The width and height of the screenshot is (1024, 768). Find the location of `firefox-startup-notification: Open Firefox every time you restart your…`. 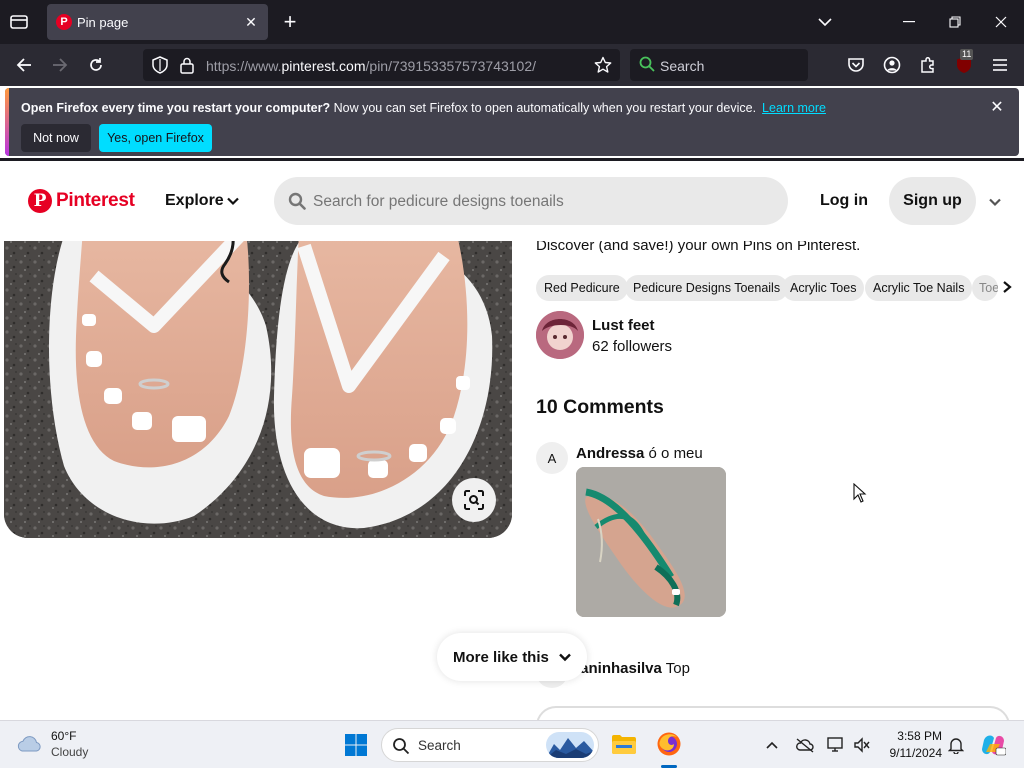

firefox-startup-notification: Open Firefox every time you restart your… is located at coordinates (512, 122).